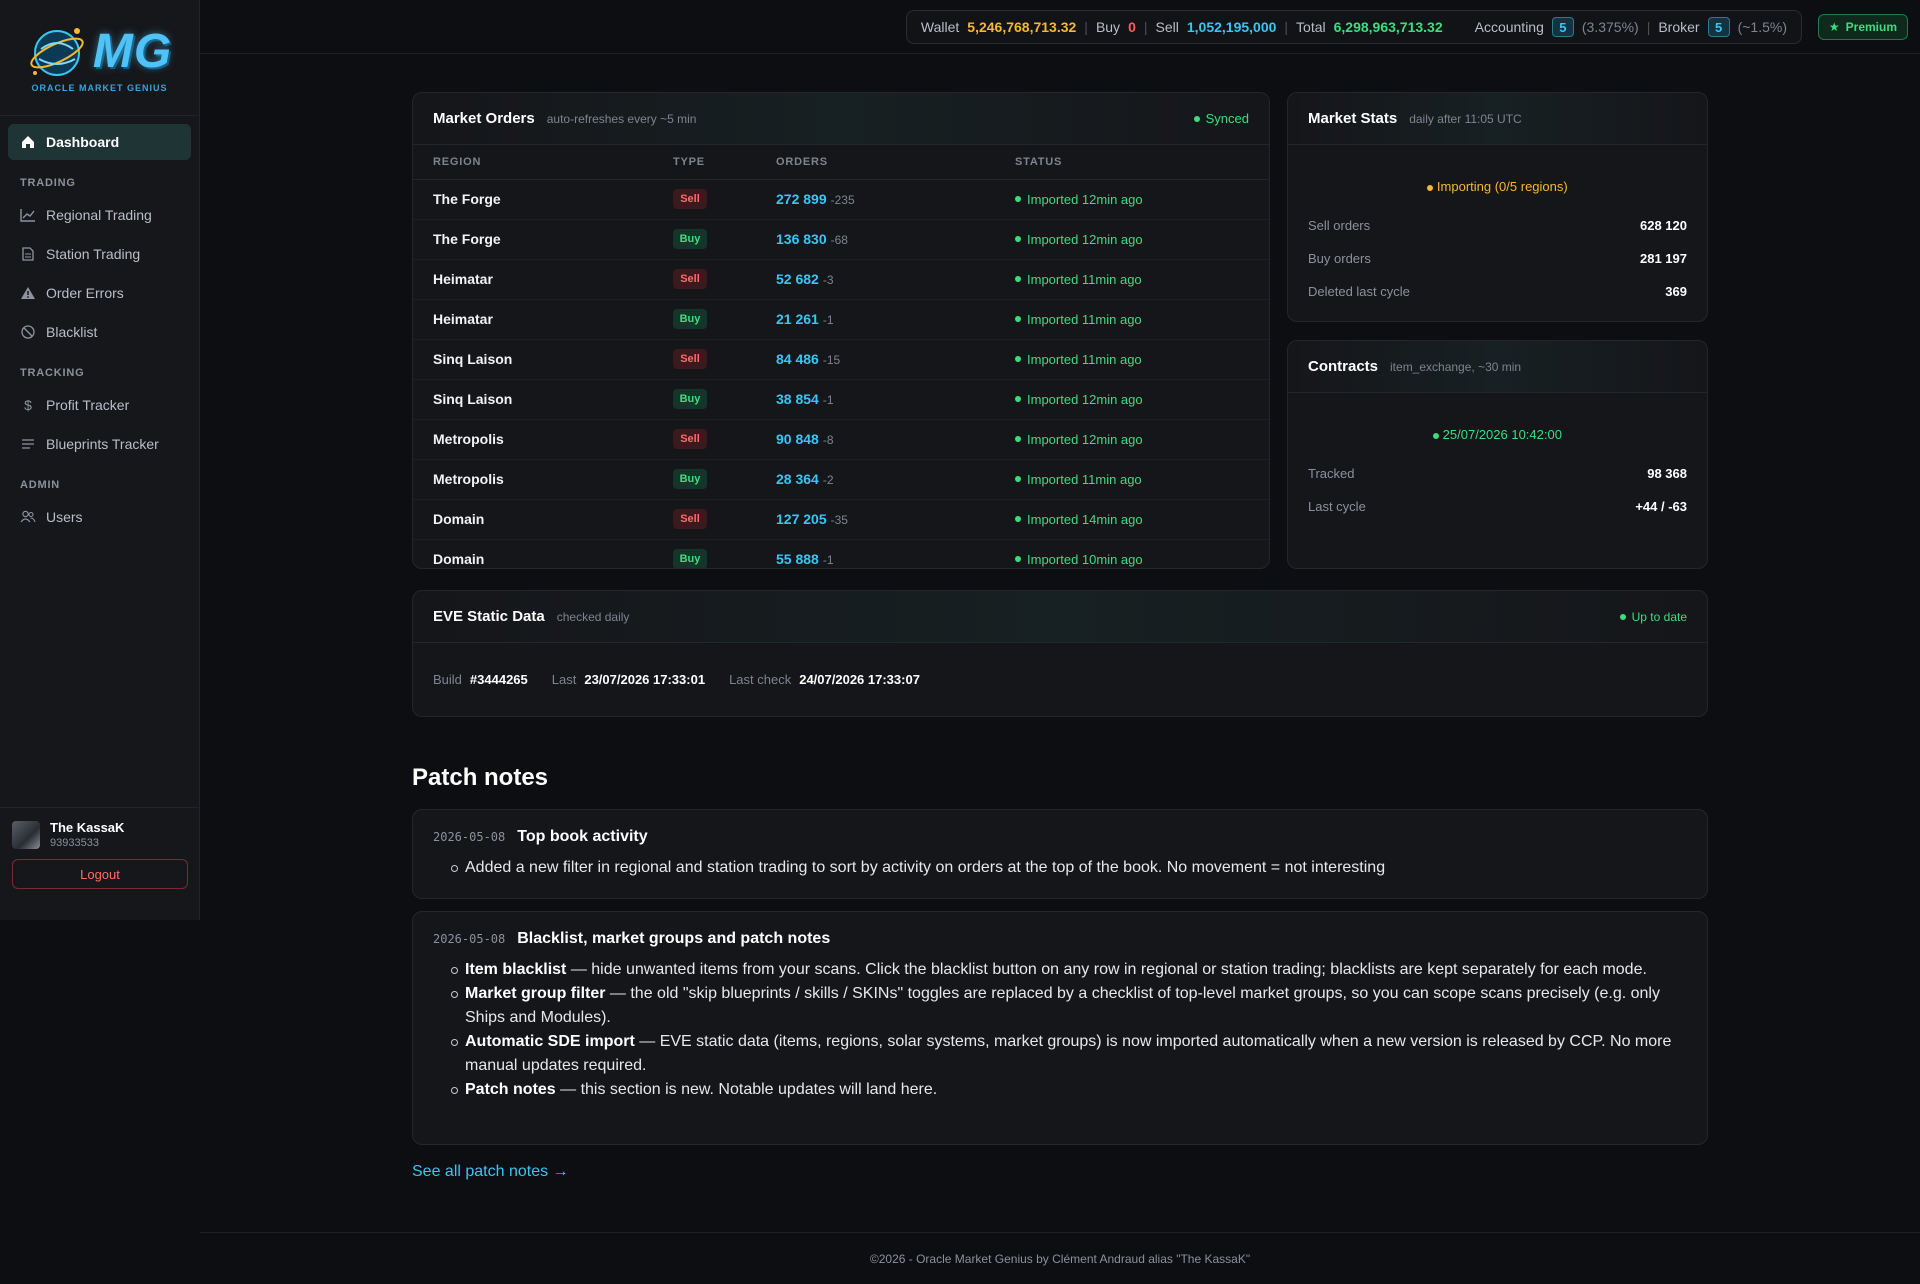  What do you see at coordinates (99, 215) in the screenshot?
I see `sidebar-item-regional-trading: Regional Trading` at bounding box center [99, 215].